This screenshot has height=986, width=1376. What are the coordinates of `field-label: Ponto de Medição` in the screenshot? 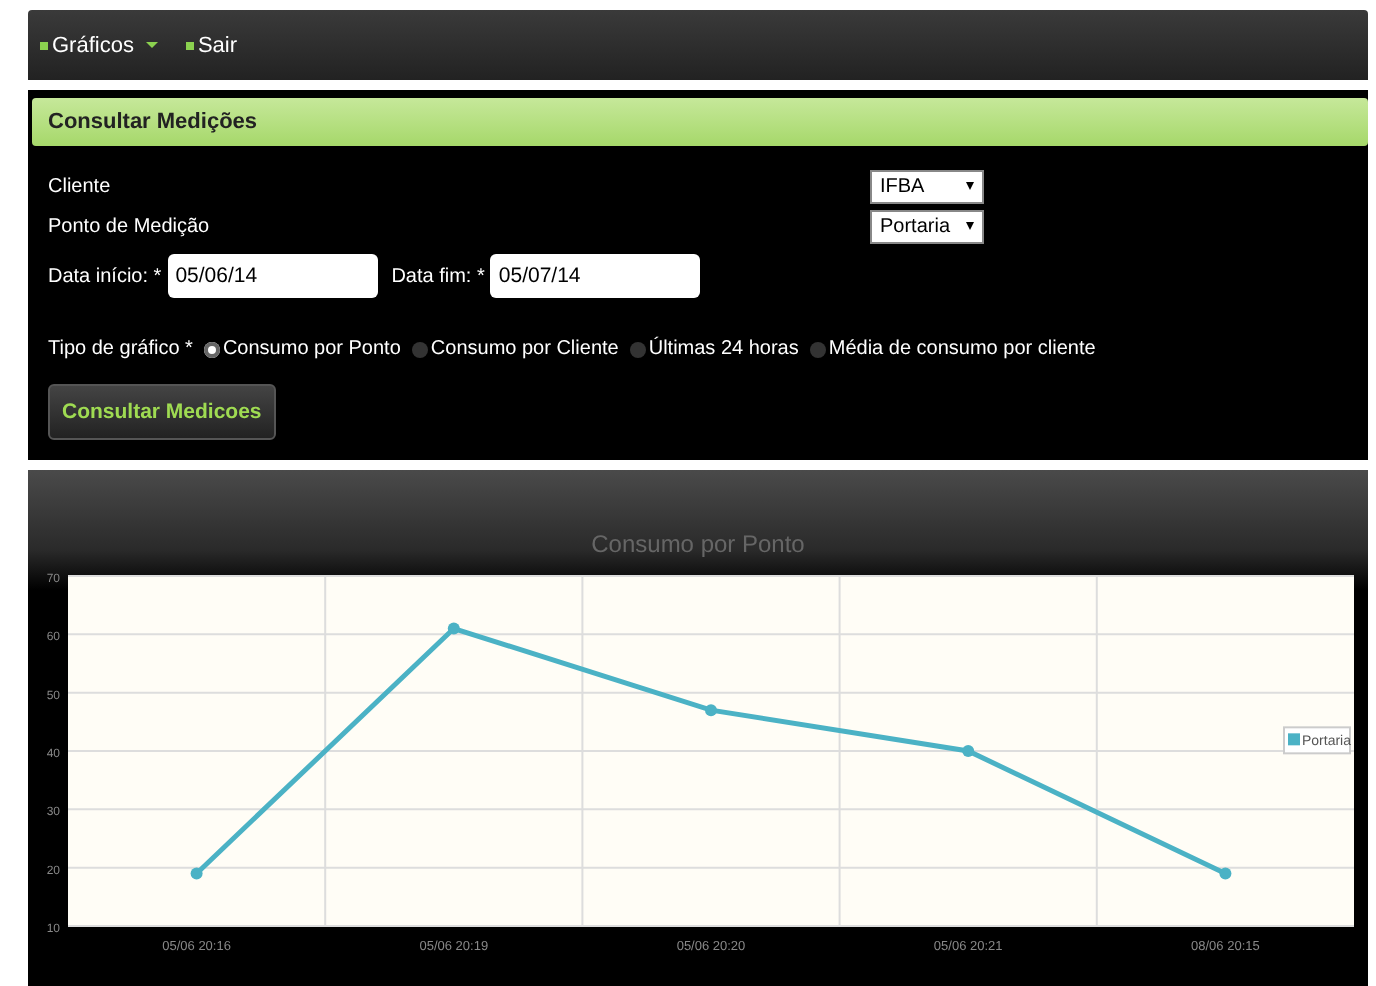 It's located at (130, 226).